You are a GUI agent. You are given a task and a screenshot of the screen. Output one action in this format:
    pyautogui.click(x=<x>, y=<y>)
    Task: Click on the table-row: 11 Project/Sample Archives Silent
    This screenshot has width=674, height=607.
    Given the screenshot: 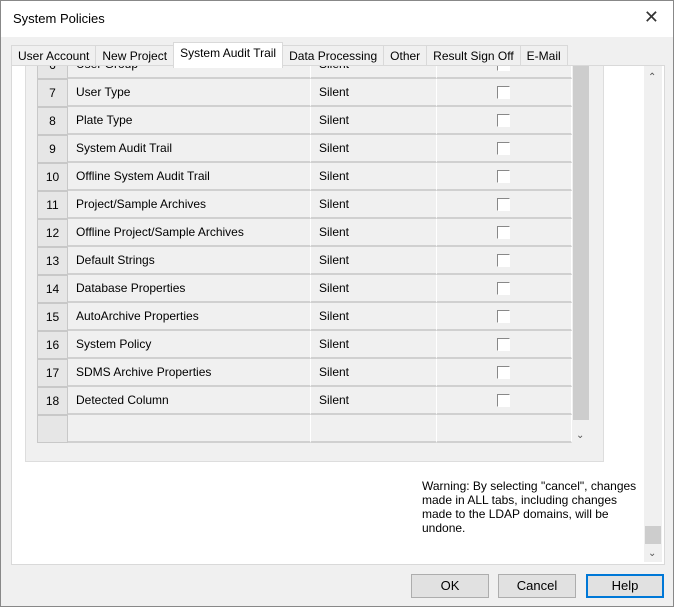 What is the action you would take?
    pyautogui.click(x=304, y=205)
    